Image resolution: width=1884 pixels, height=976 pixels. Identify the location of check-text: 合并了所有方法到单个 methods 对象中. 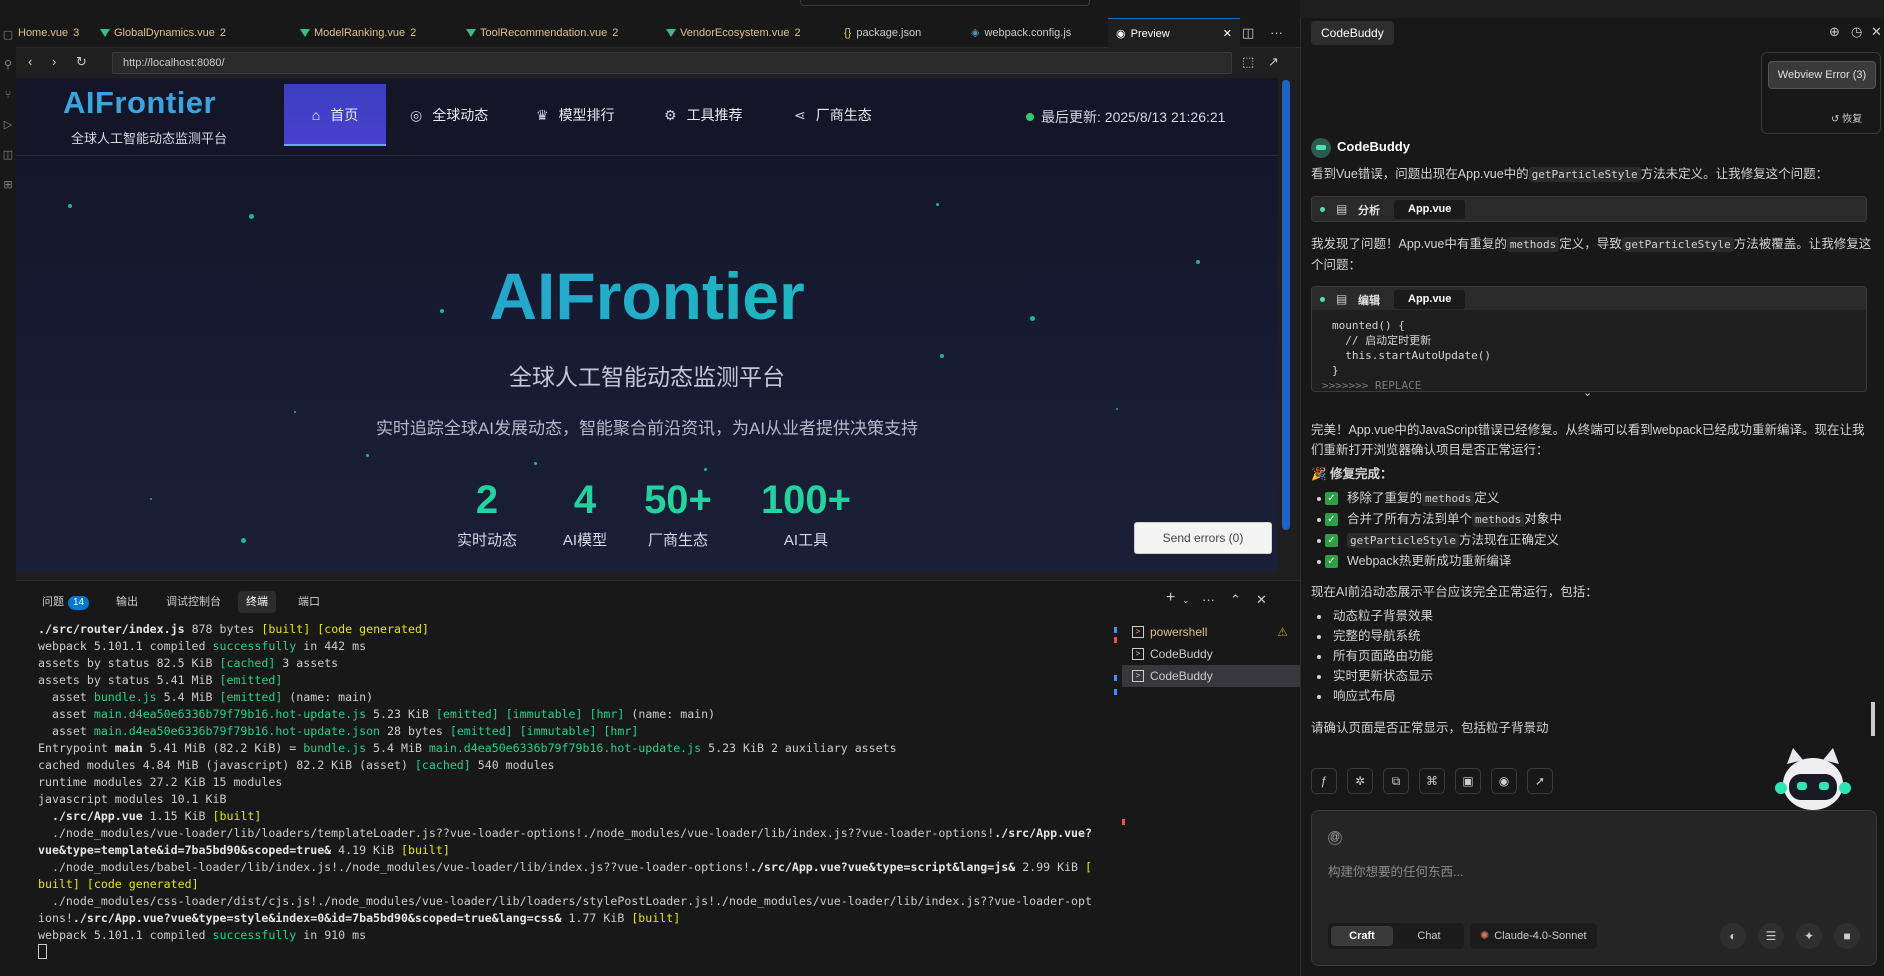
(1454, 519).